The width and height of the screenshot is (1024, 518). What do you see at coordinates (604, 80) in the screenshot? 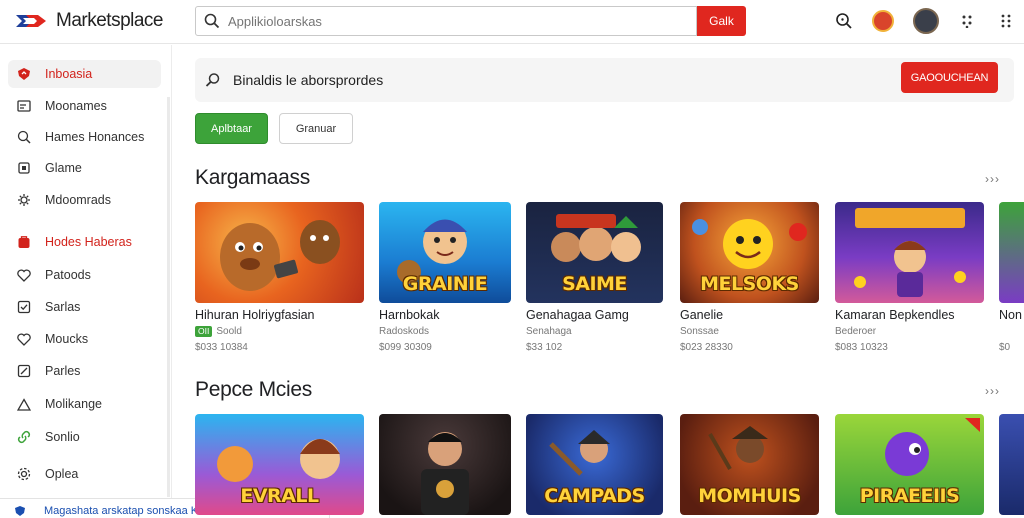
I see `promo-banner: Binaldis le aborsprordes GAOOUCHEAN` at bounding box center [604, 80].